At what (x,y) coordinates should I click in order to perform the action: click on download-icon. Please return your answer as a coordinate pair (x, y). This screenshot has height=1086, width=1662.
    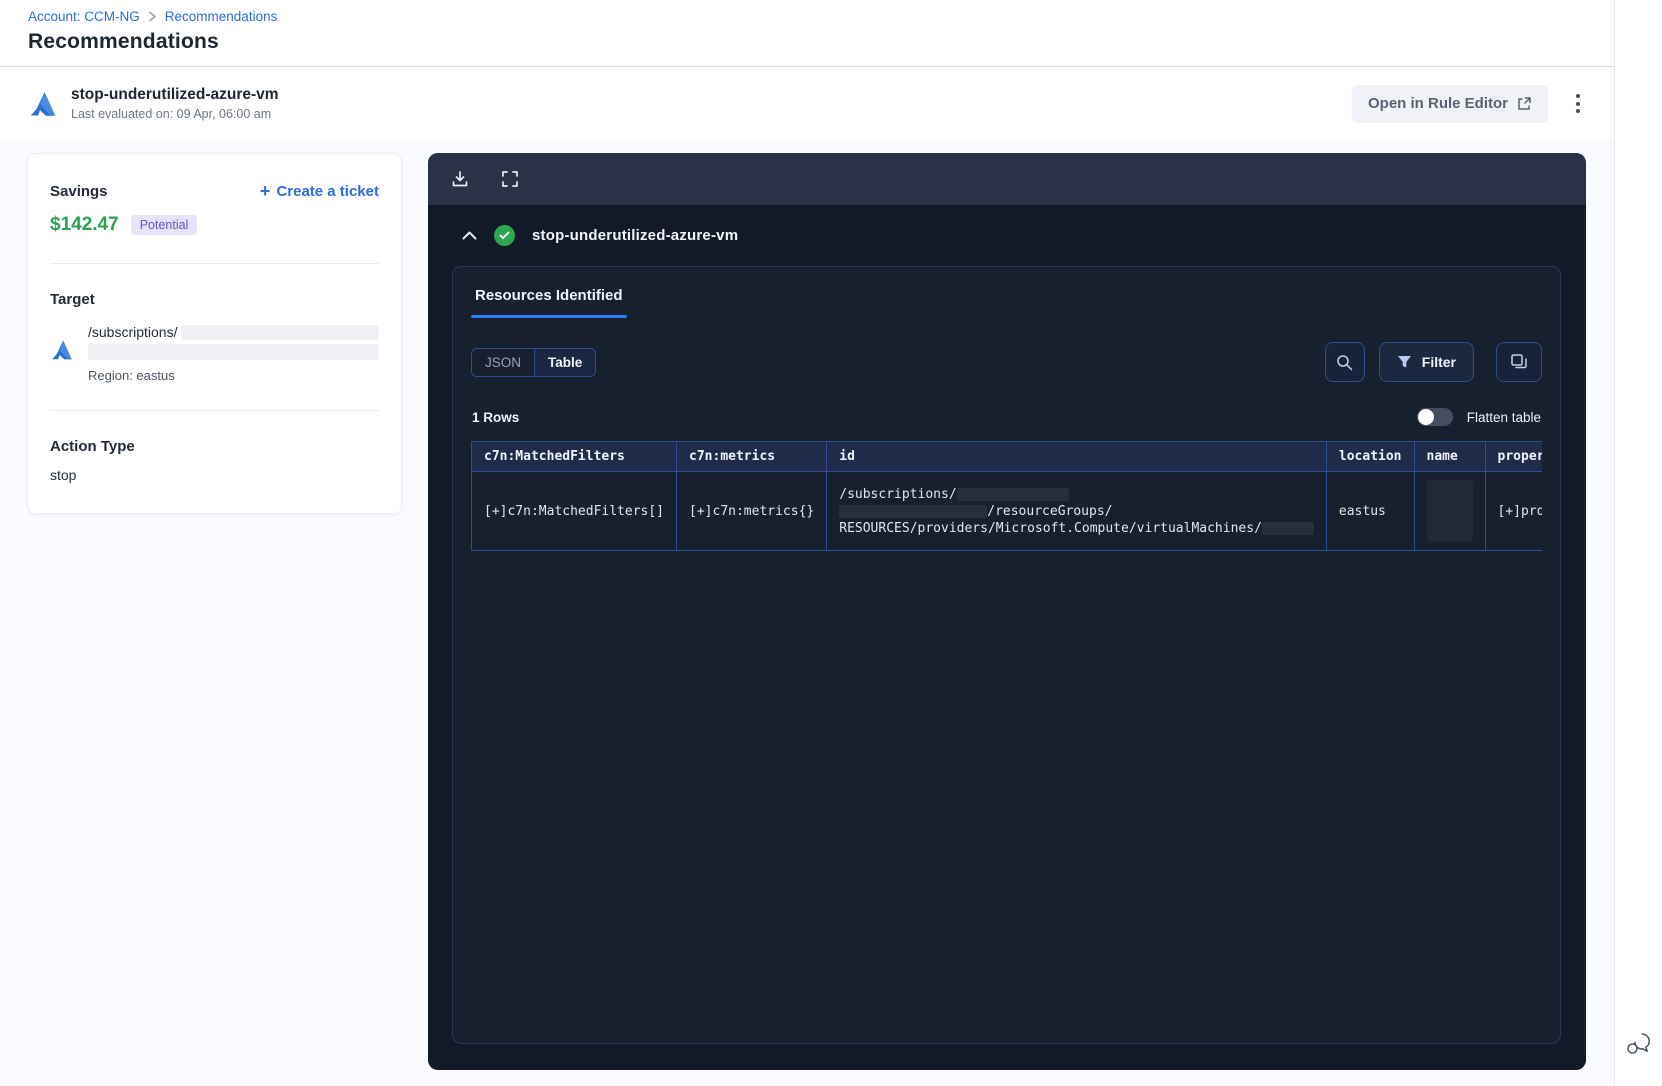
    Looking at the image, I should click on (460, 179).